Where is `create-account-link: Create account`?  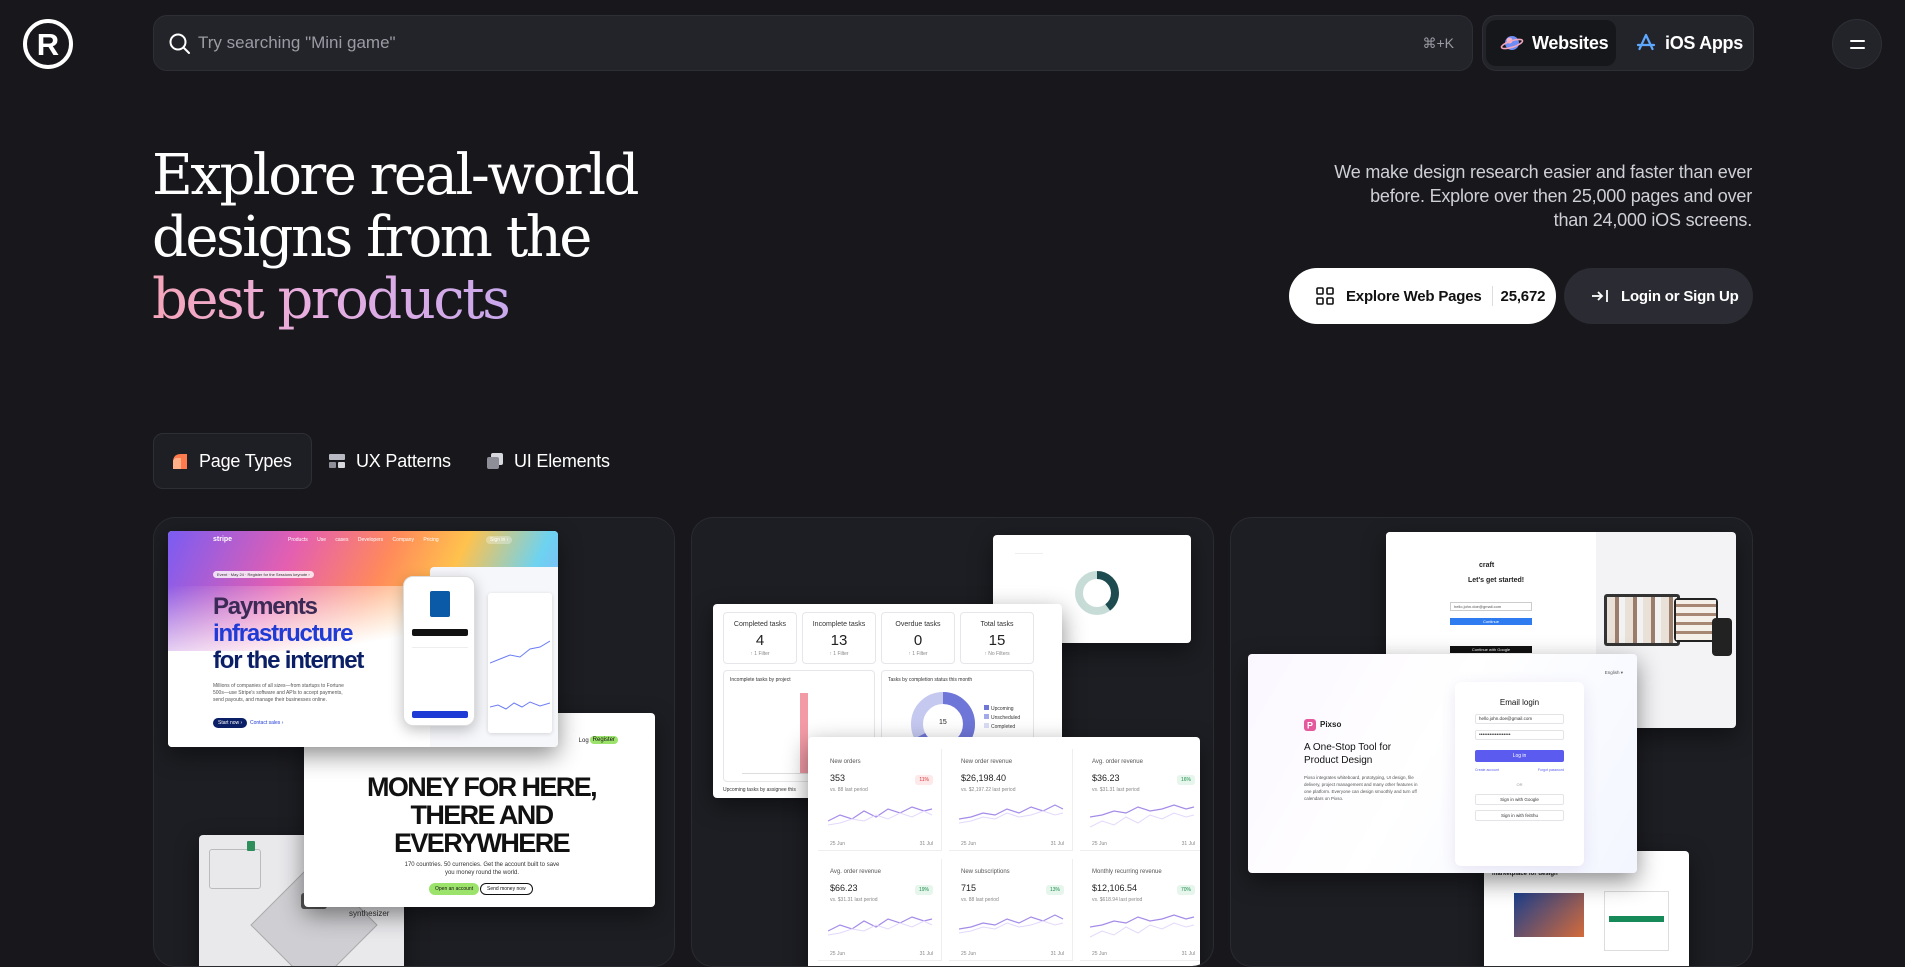
create-account-link: Create account is located at coordinates (1487, 770).